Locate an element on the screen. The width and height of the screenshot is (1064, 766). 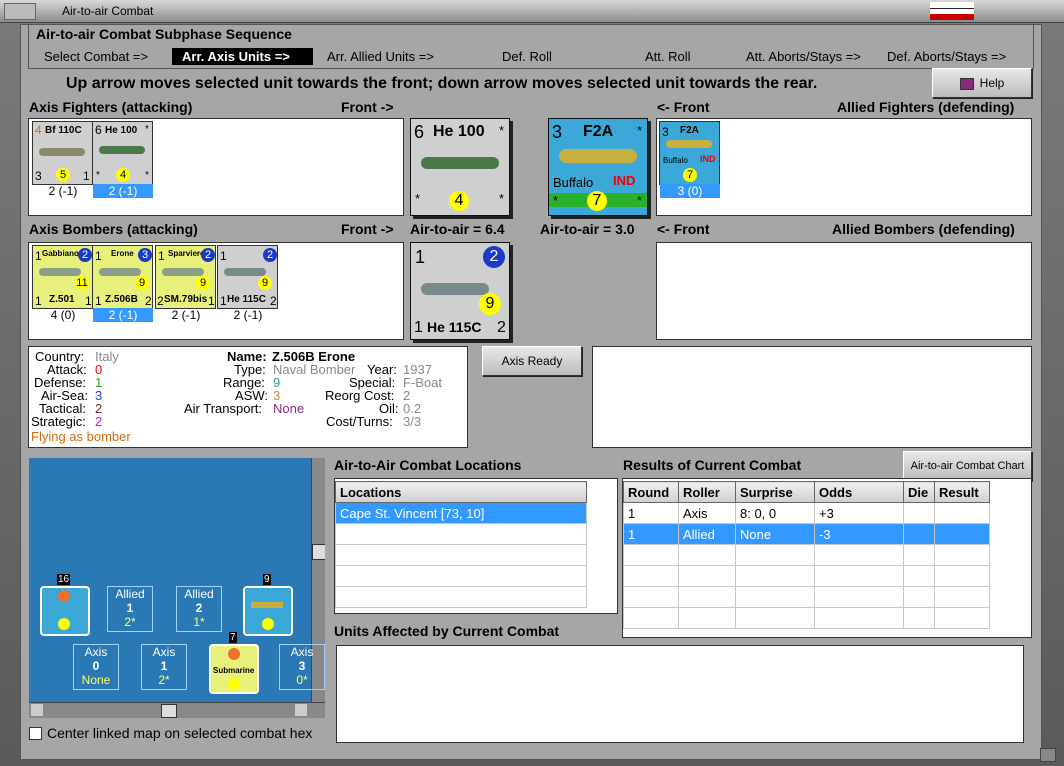
counter-top-right: 2 is located at coordinates (270, 255).